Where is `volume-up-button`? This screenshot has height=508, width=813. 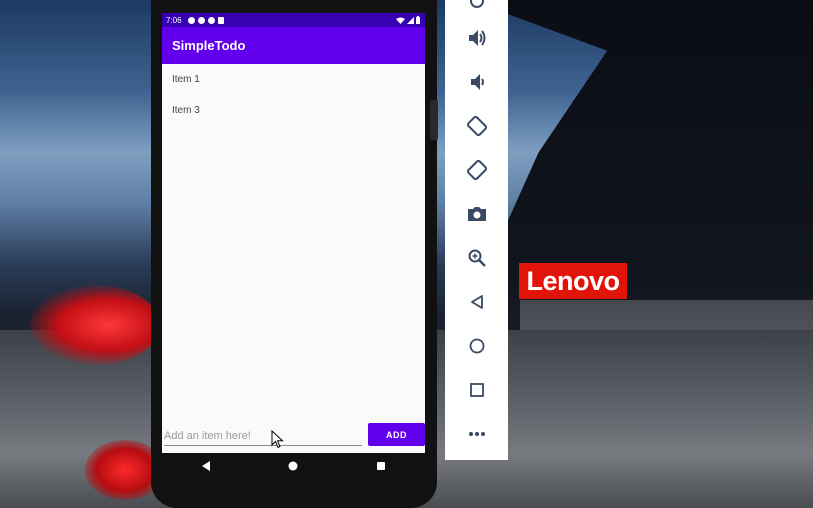
volume-up-button is located at coordinates (476, 38).